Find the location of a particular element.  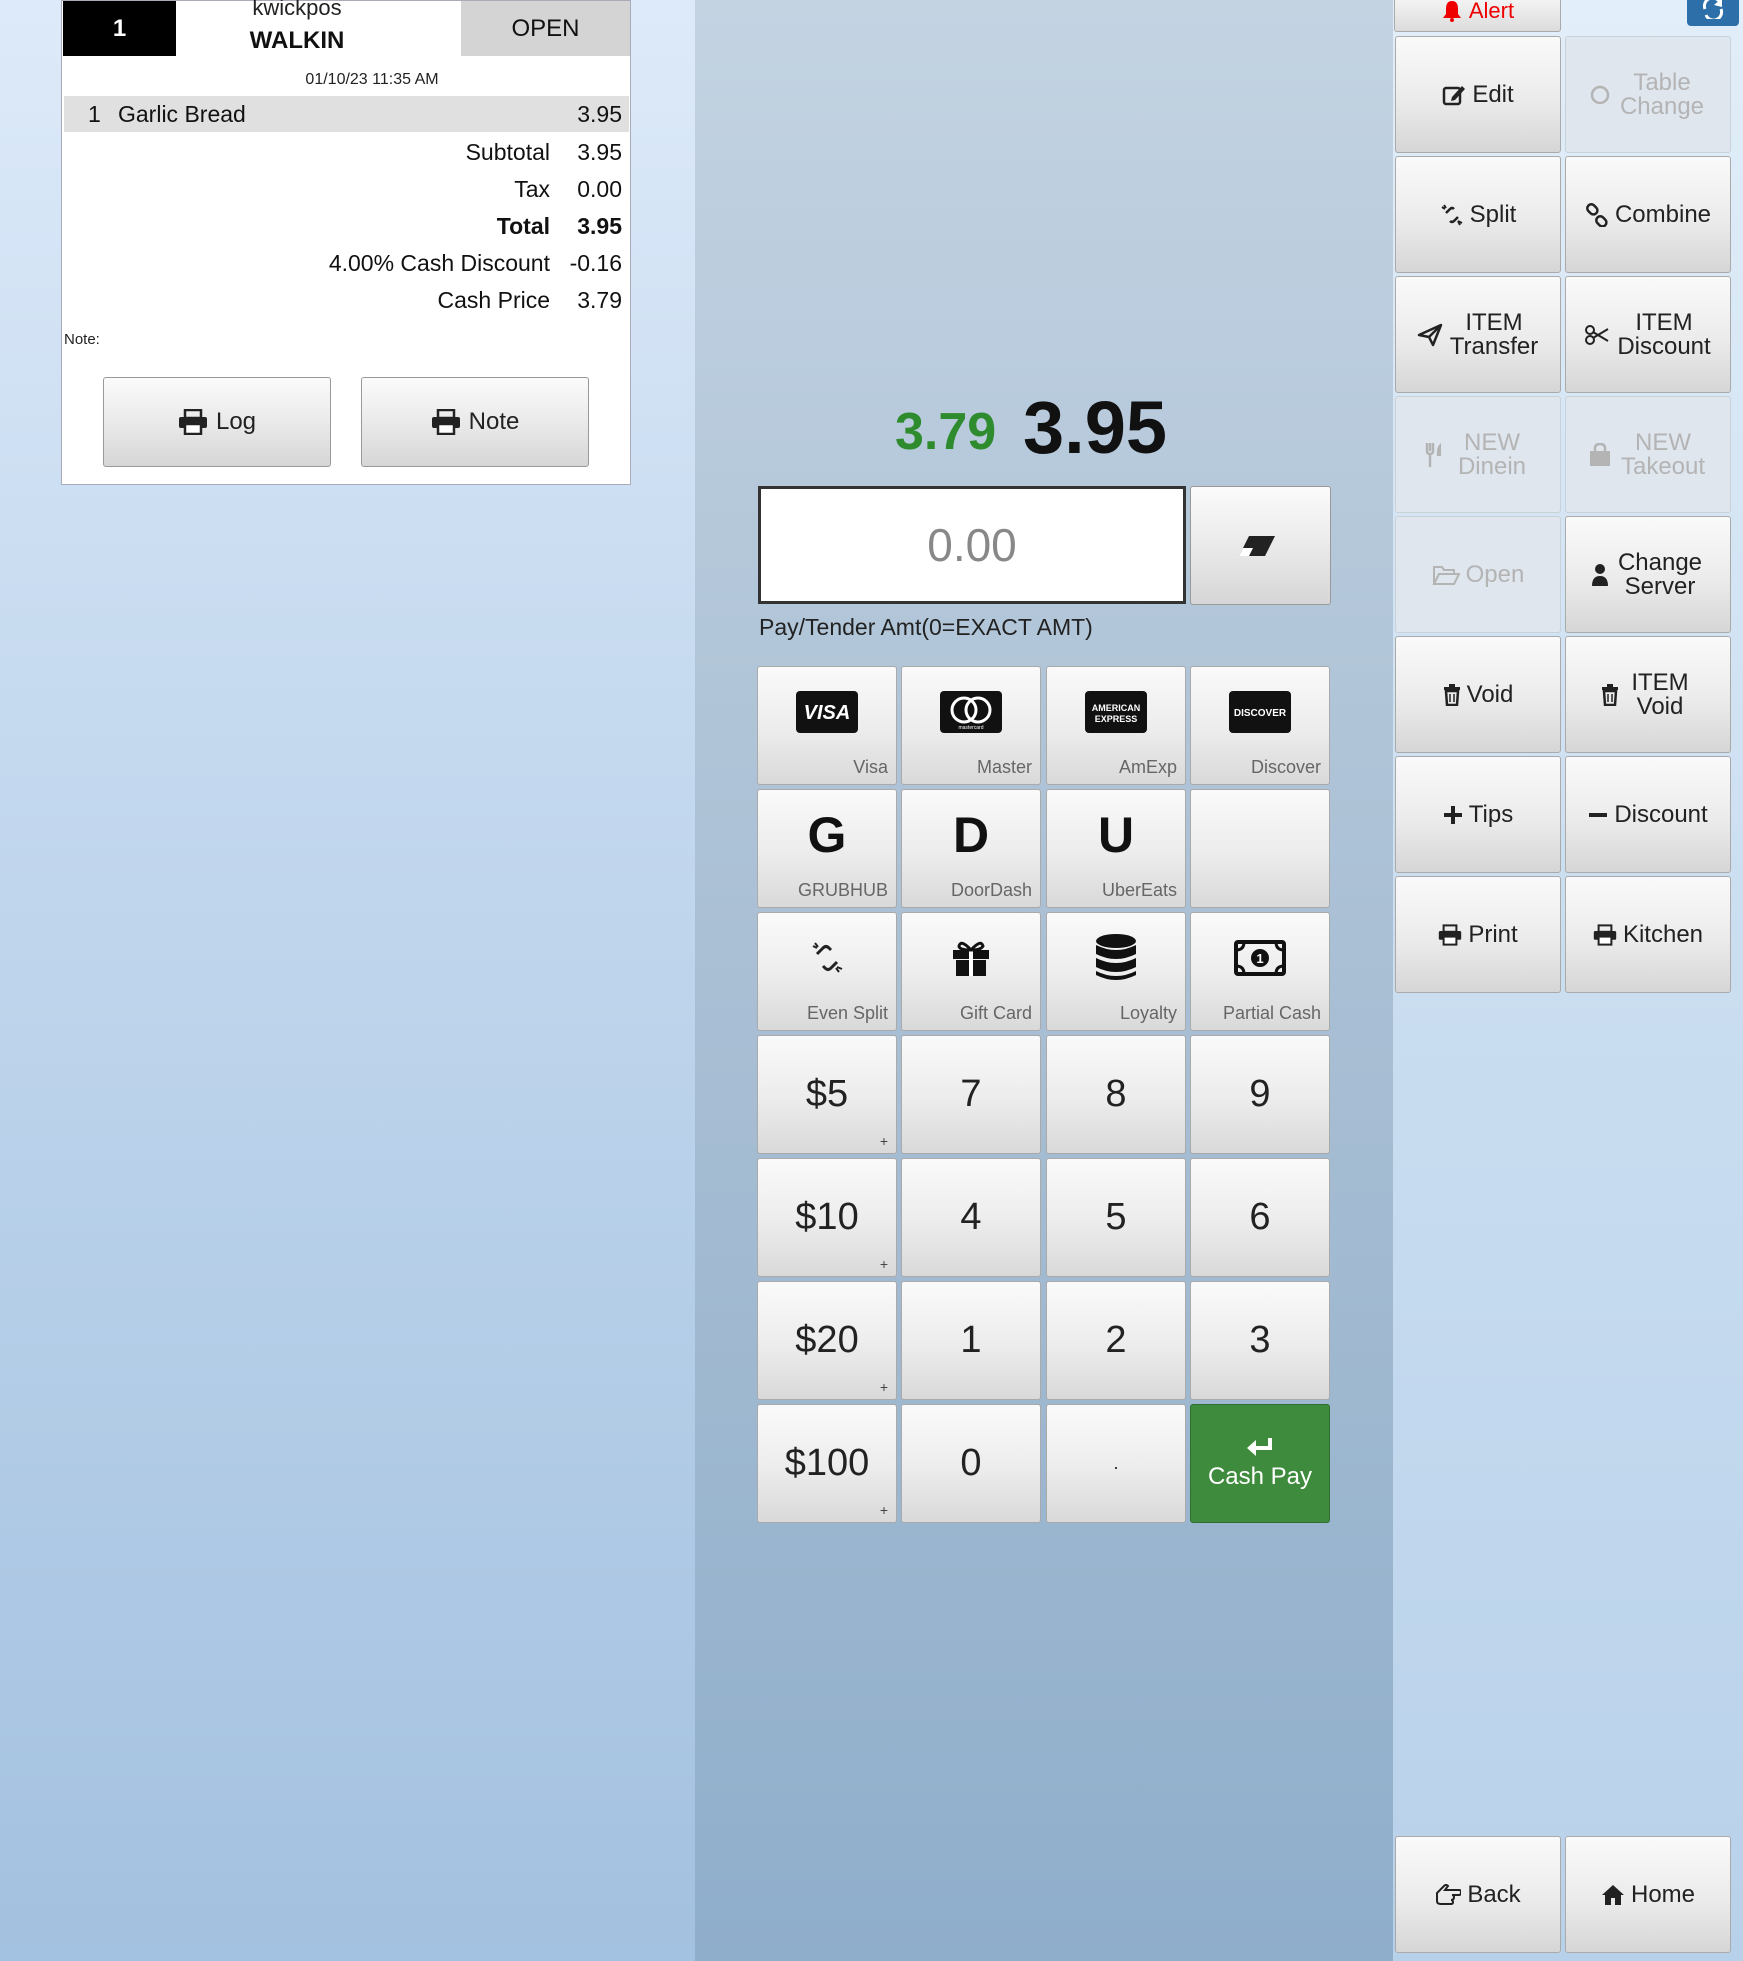

quick-cash-20-label: $20 is located at coordinates (827, 1340).